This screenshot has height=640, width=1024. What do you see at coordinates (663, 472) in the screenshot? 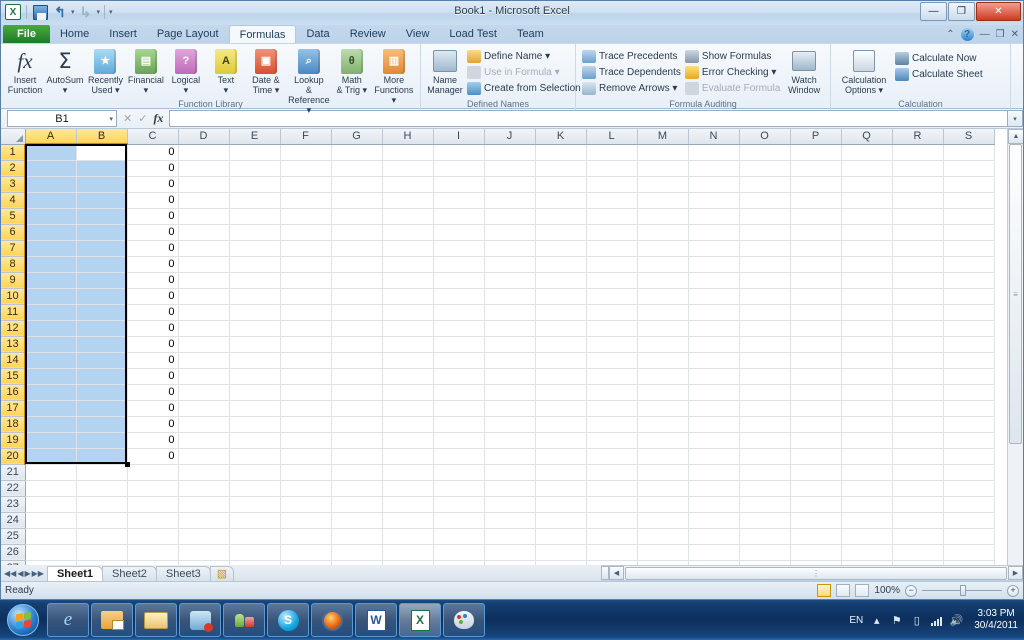
I see `cell-m21` at bounding box center [663, 472].